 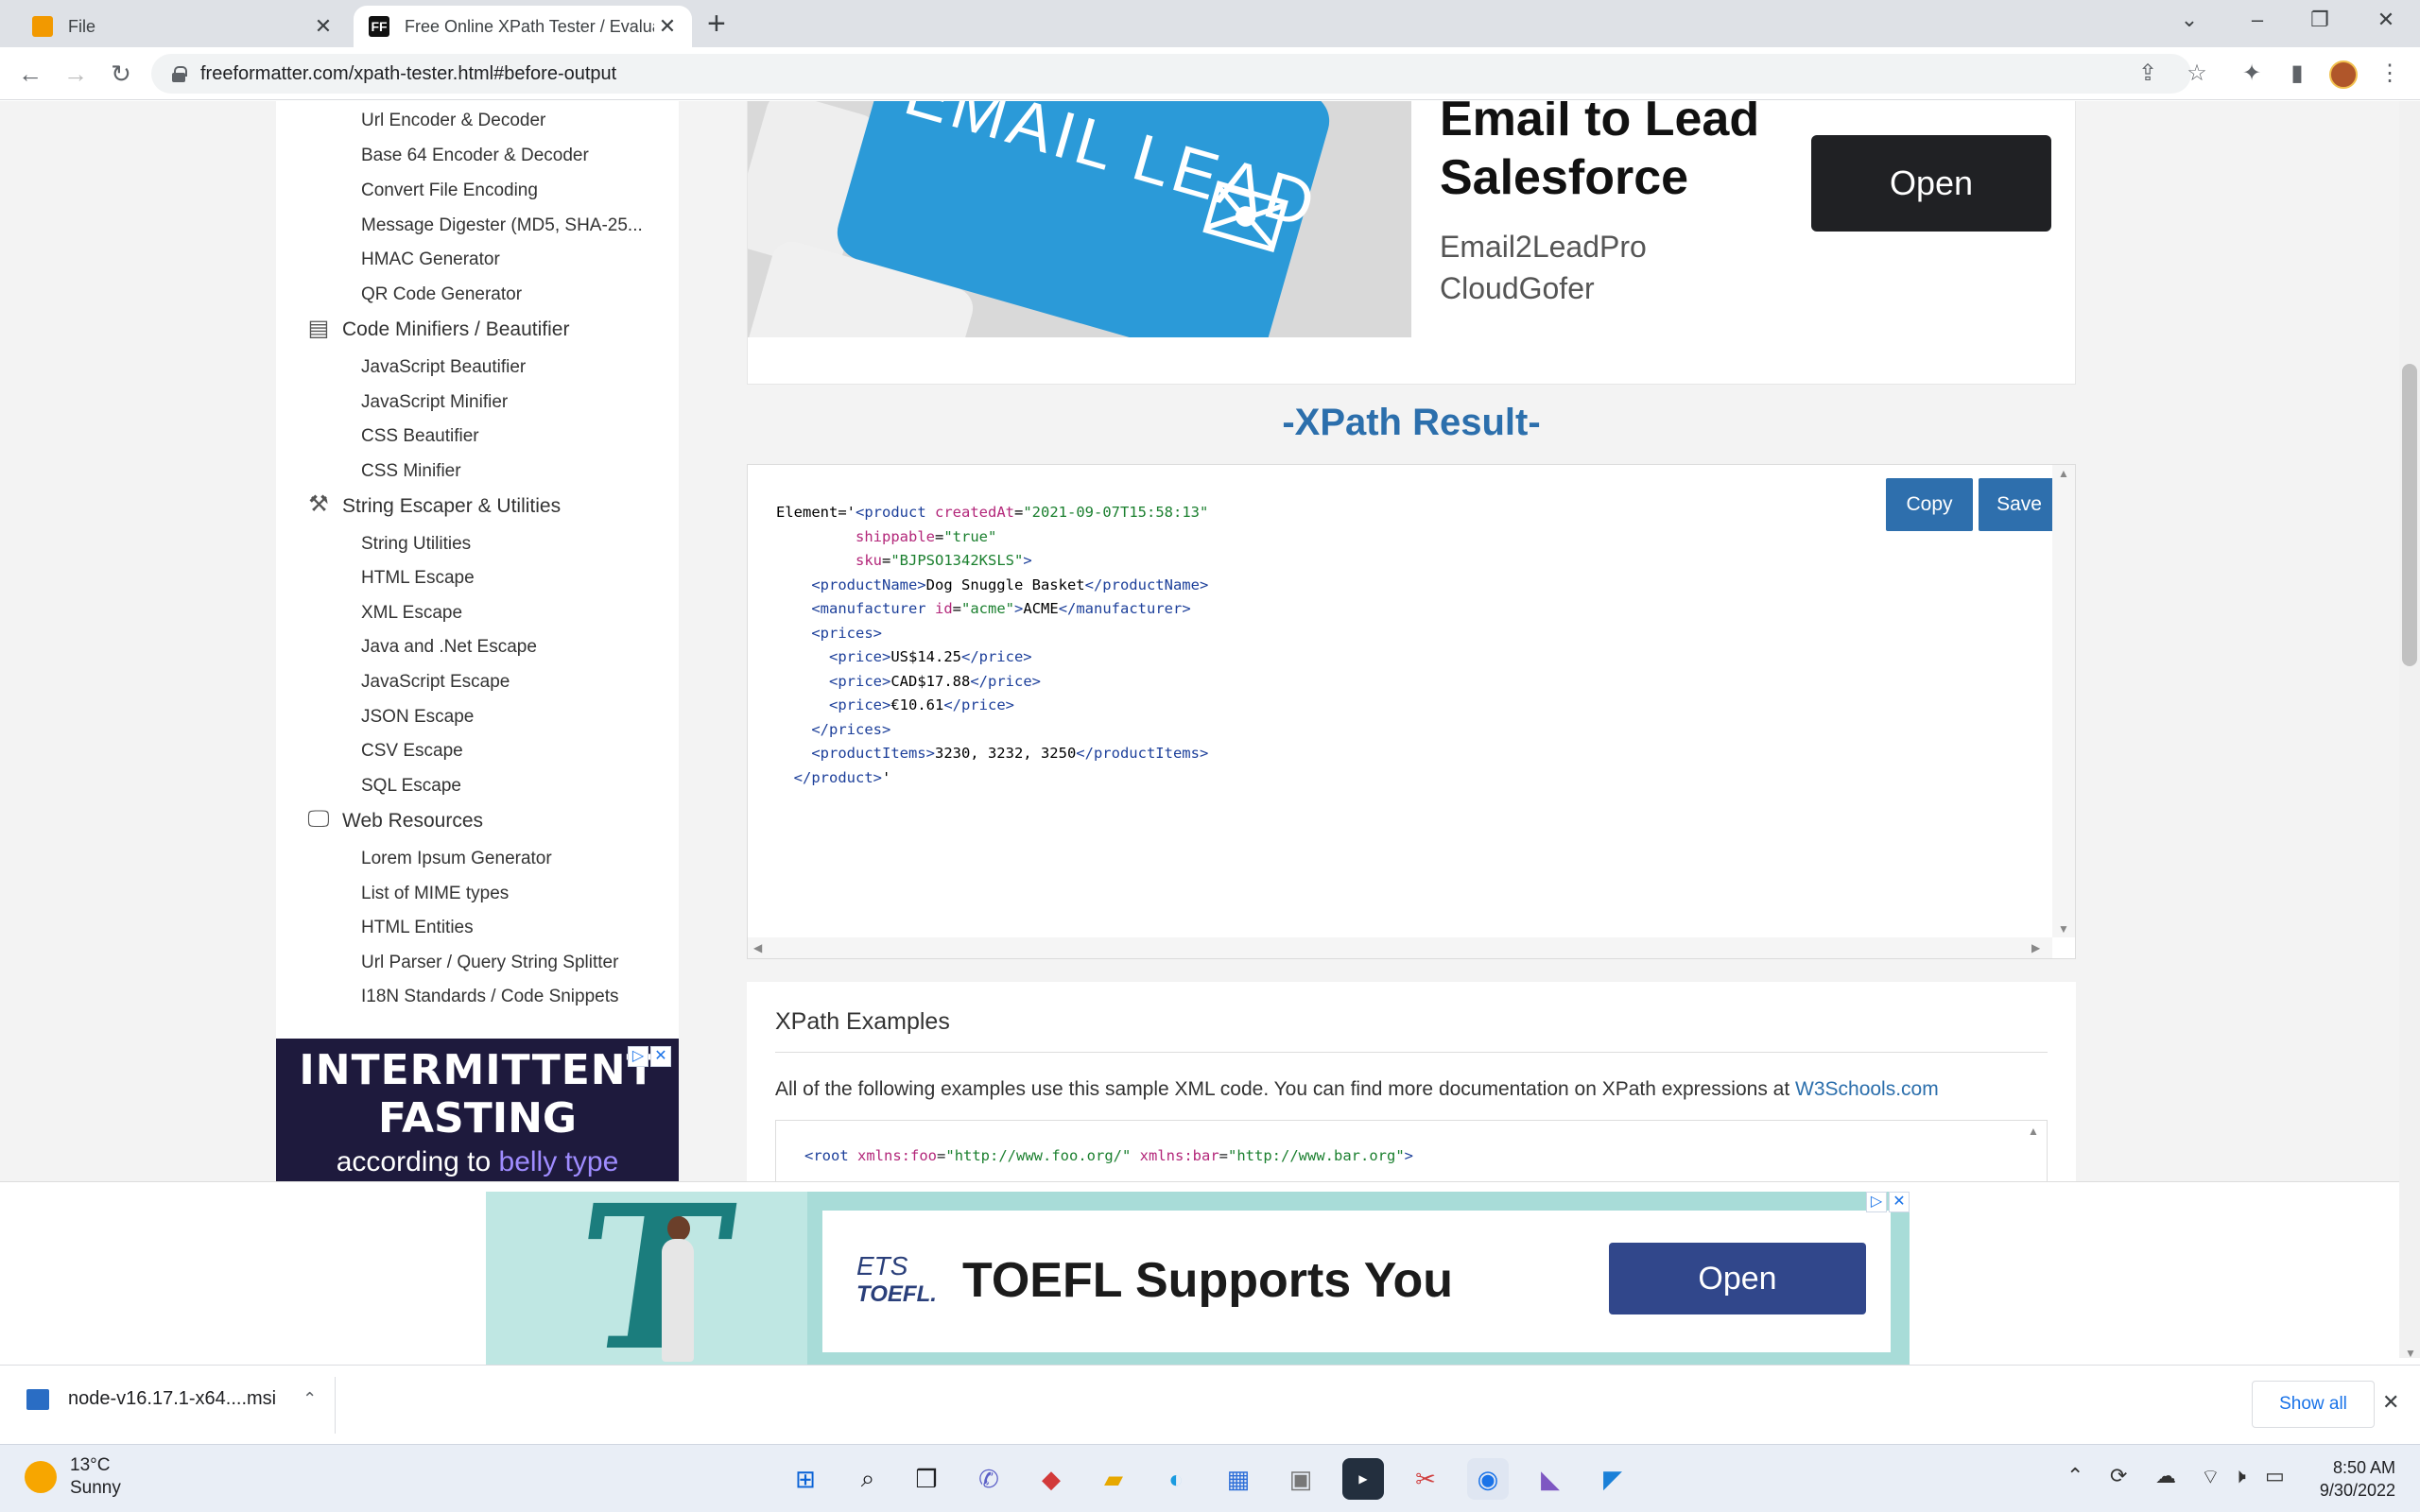 What do you see at coordinates (441, 294) in the screenshot?
I see `sidebar-item-qr-code: QR Code Generator` at bounding box center [441, 294].